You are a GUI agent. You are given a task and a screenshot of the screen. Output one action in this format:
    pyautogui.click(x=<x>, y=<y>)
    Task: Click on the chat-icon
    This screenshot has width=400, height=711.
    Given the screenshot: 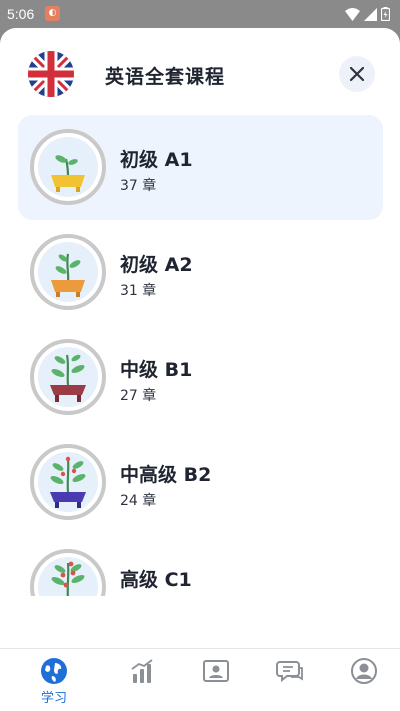 What is the action you would take?
    pyautogui.click(x=289, y=672)
    